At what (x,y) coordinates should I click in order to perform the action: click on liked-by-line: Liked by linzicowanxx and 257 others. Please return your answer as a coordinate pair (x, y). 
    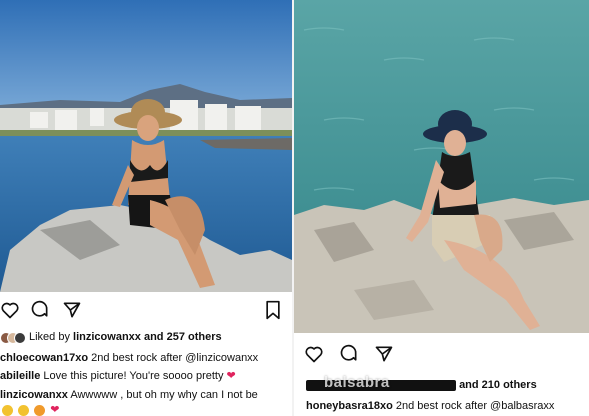
    Looking at the image, I should click on (111, 337).